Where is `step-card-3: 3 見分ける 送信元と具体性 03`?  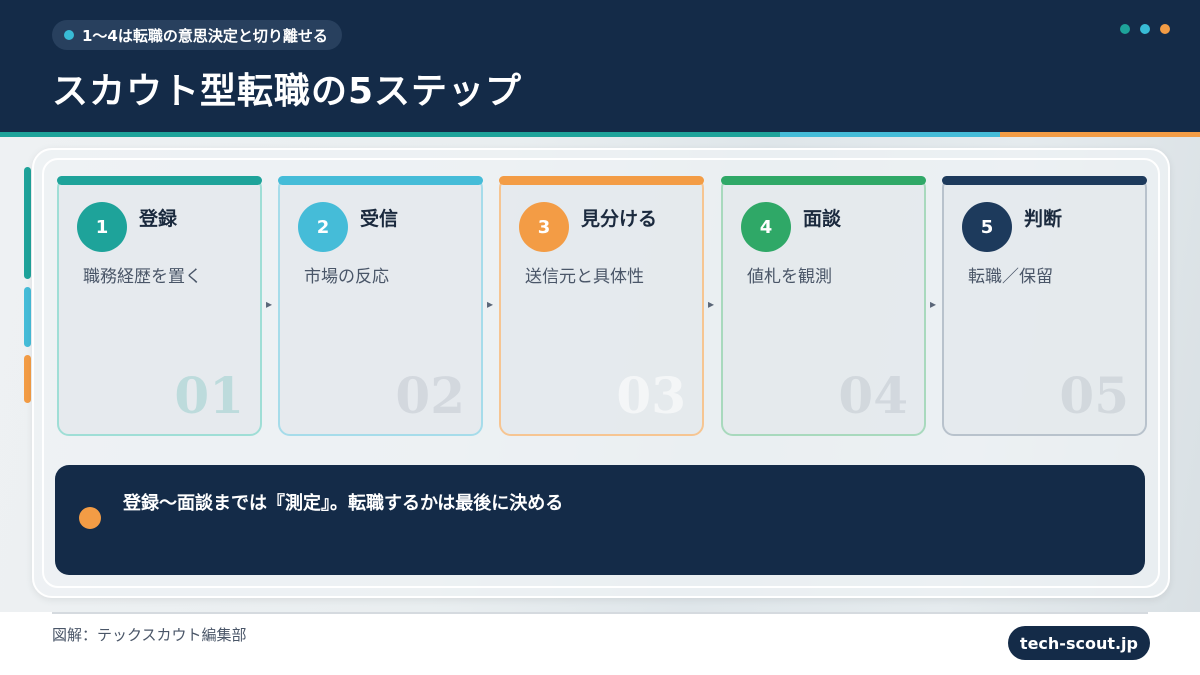 step-card-3: 3 見分ける 送信元と具体性 03 is located at coordinates (601, 306).